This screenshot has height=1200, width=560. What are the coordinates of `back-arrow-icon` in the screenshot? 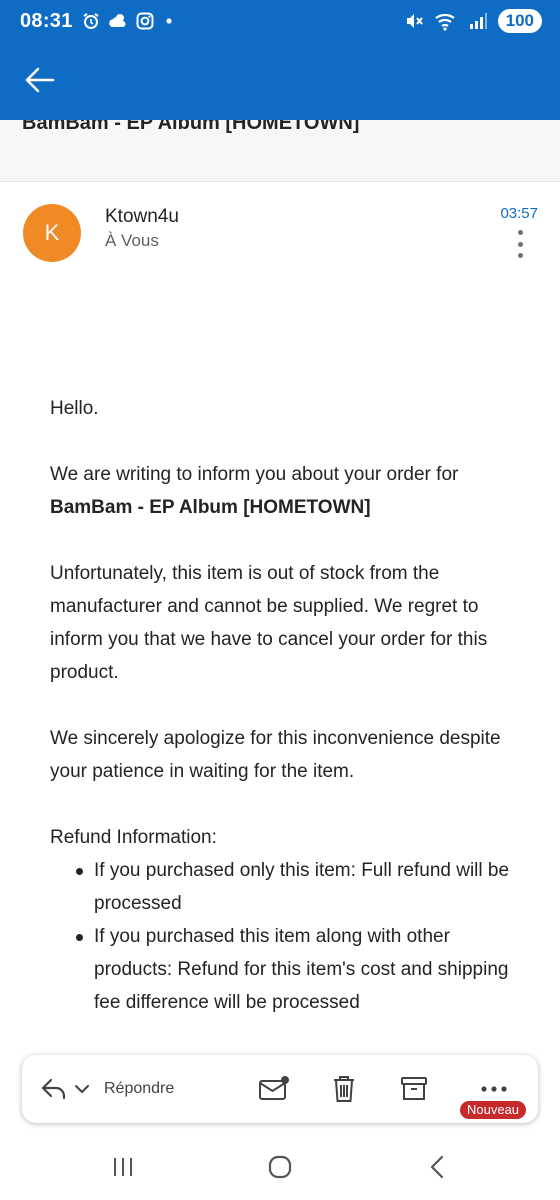 It's located at (40, 80).